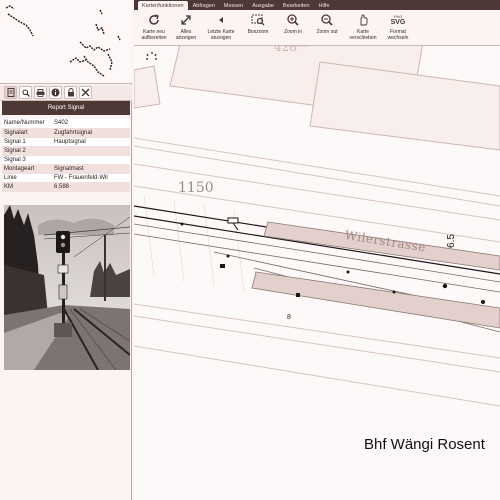  What do you see at coordinates (204, 5) in the screenshot?
I see `tab-abfragen: Abfragen` at bounding box center [204, 5].